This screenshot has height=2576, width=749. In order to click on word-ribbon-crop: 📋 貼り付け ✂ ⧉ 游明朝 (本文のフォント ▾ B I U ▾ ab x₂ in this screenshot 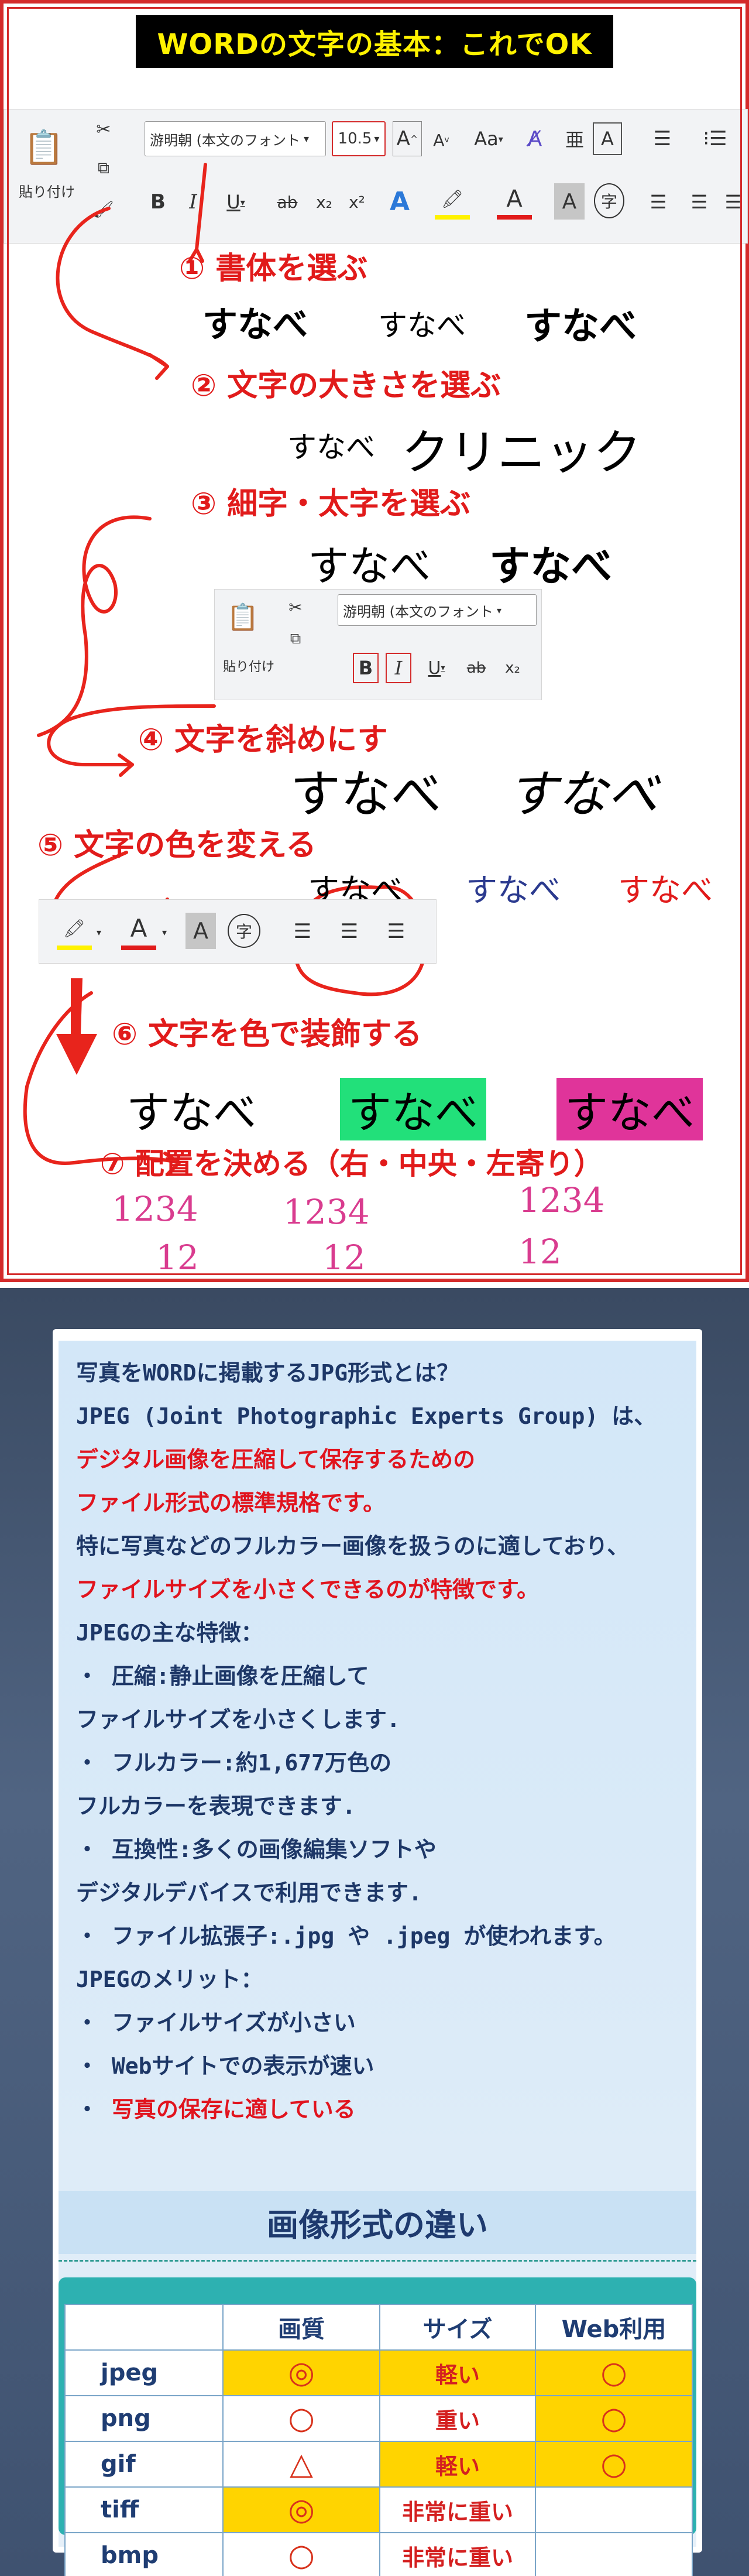, I will do `click(378, 644)`.